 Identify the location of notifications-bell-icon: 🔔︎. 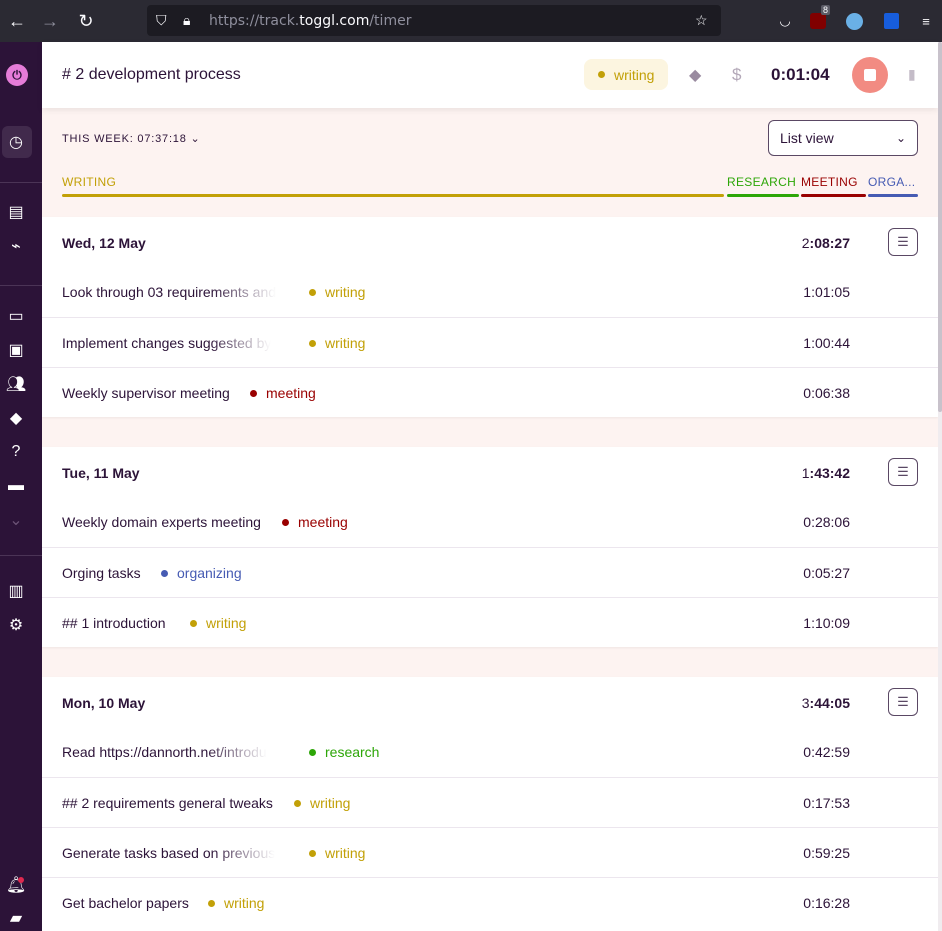
(16, 885).